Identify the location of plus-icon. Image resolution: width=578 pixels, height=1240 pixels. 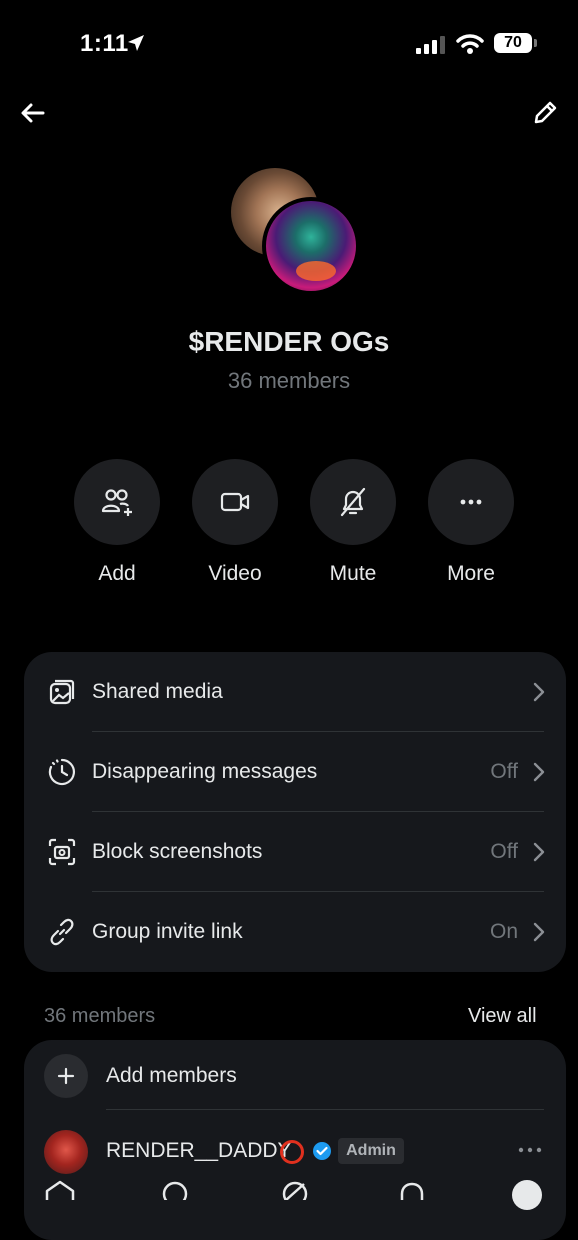
(66, 1076).